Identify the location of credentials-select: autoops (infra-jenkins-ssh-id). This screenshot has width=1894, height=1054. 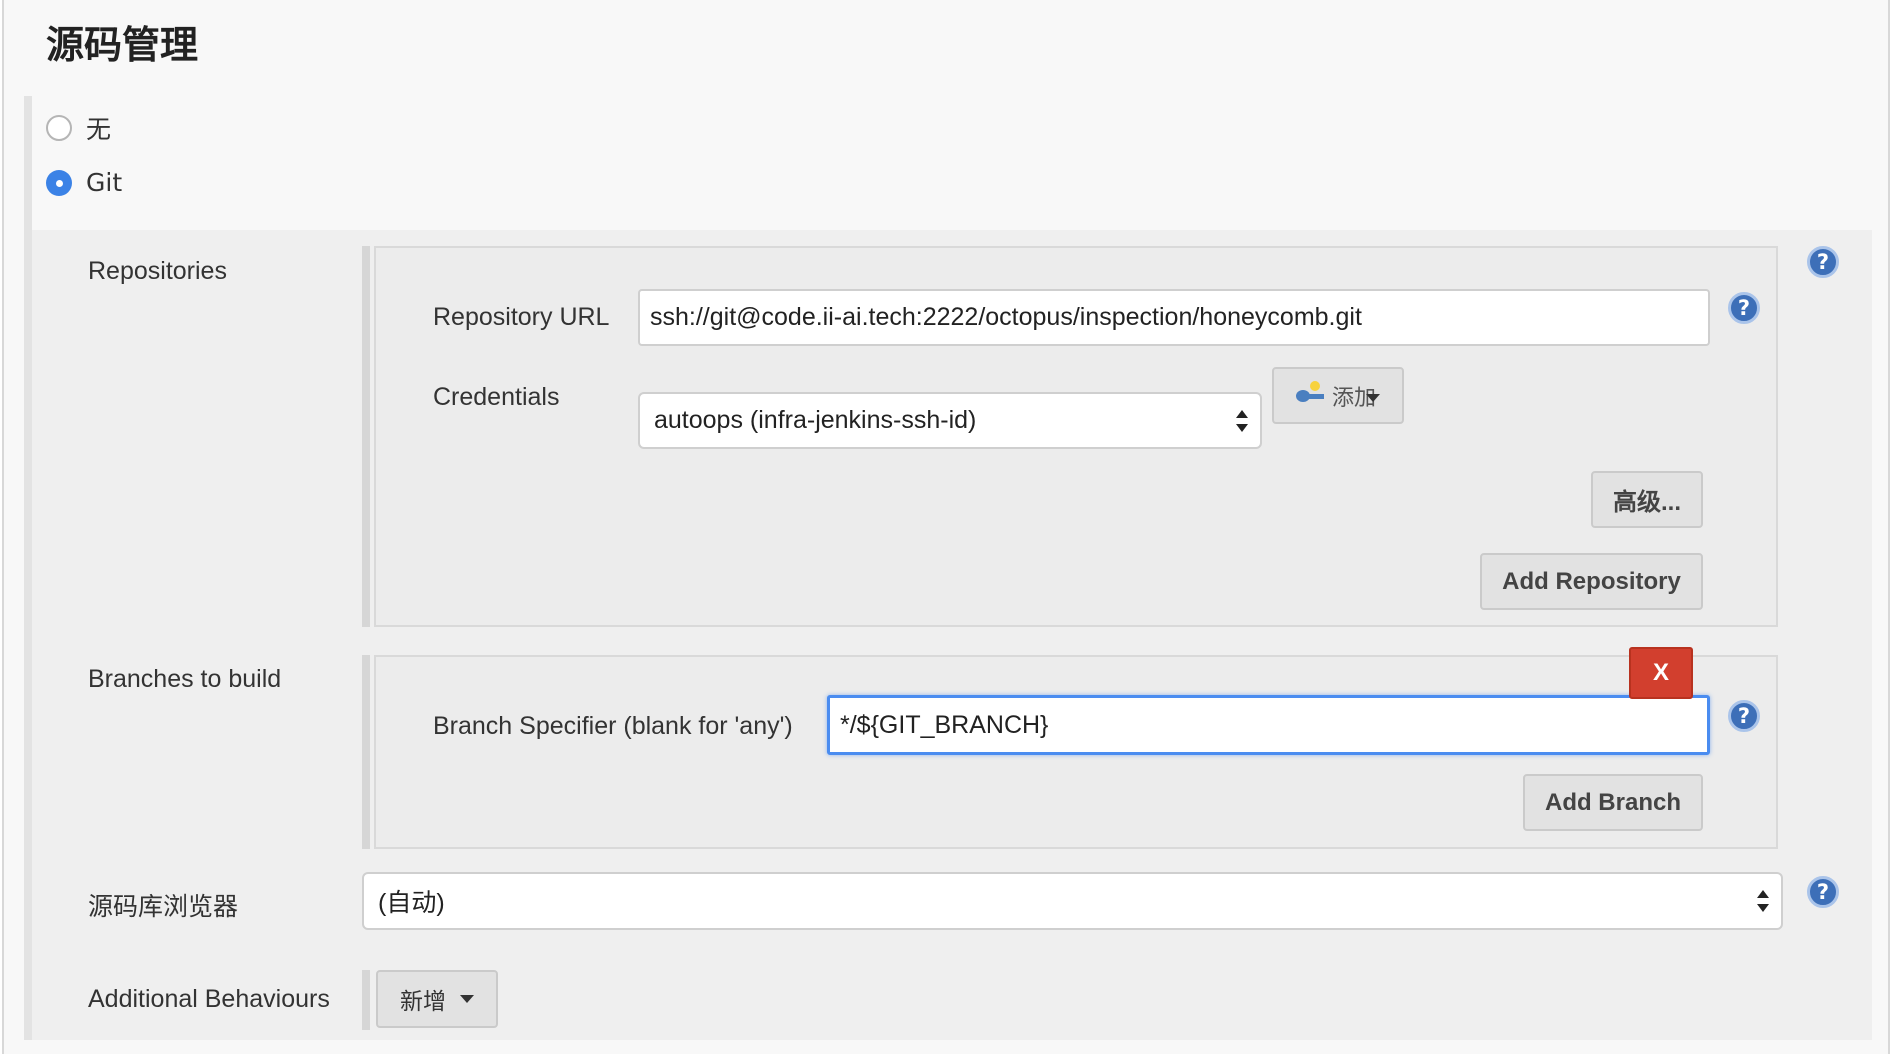
(950, 420).